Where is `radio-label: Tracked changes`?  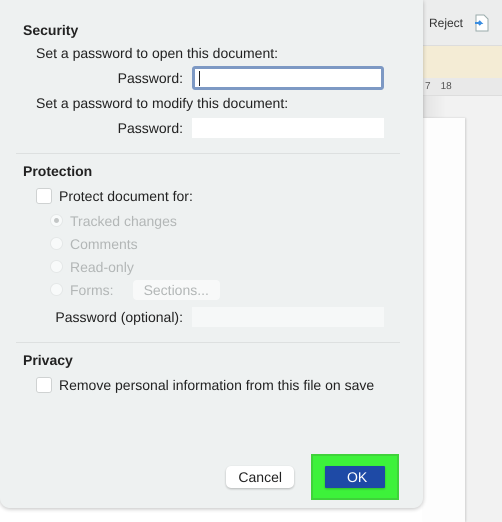 radio-label: Tracked changes is located at coordinates (123, 220).